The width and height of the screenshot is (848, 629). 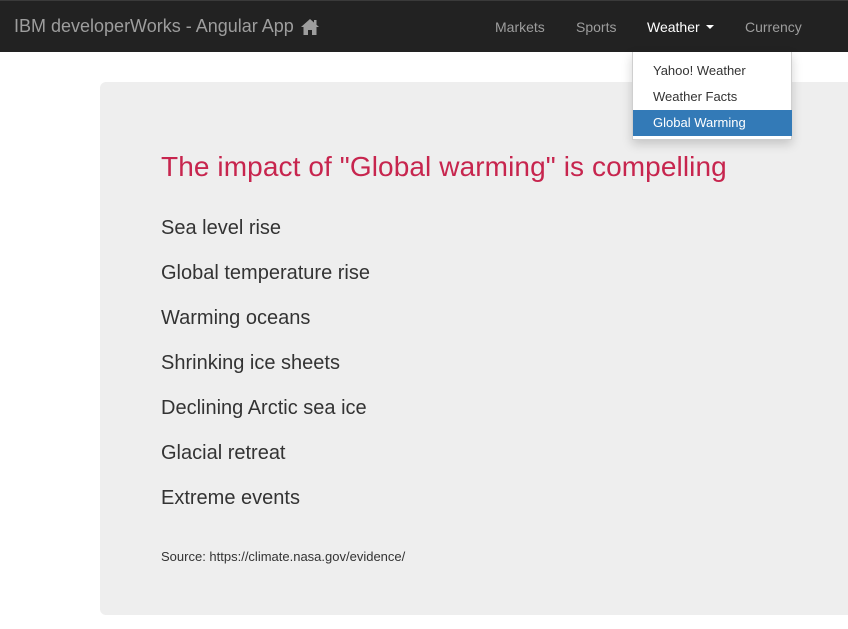 I want to click on caret-down-icon, so click(x=709, y=27).